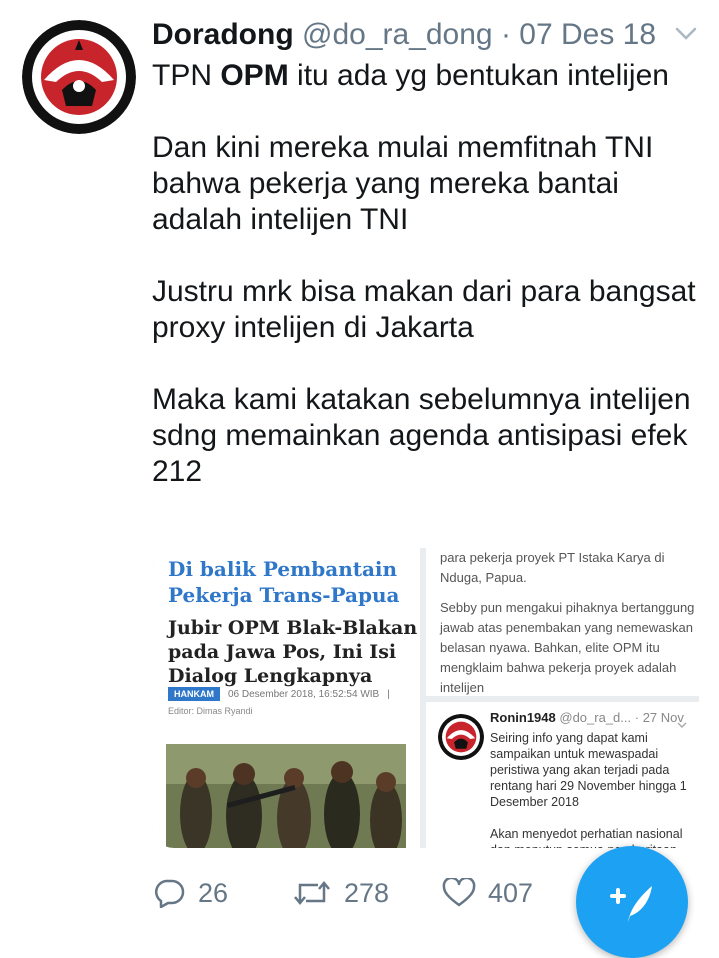  I want to click on article-kicker: Di balik Pembantain Pekerja Trans-Papua, so click(284, 582).